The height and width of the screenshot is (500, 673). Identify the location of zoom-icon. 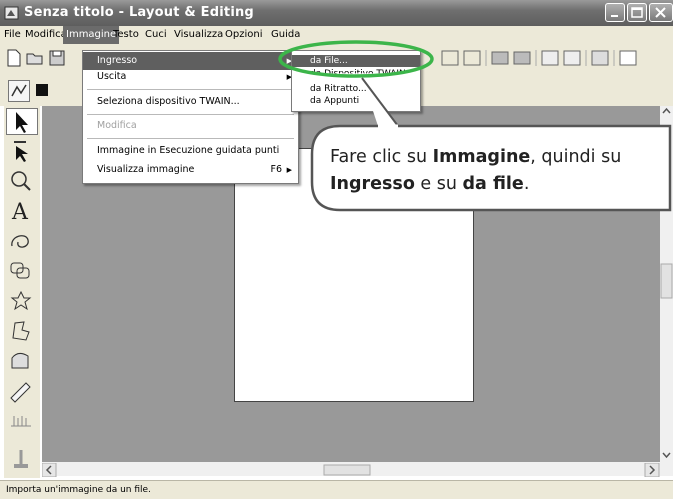
(21, 181).